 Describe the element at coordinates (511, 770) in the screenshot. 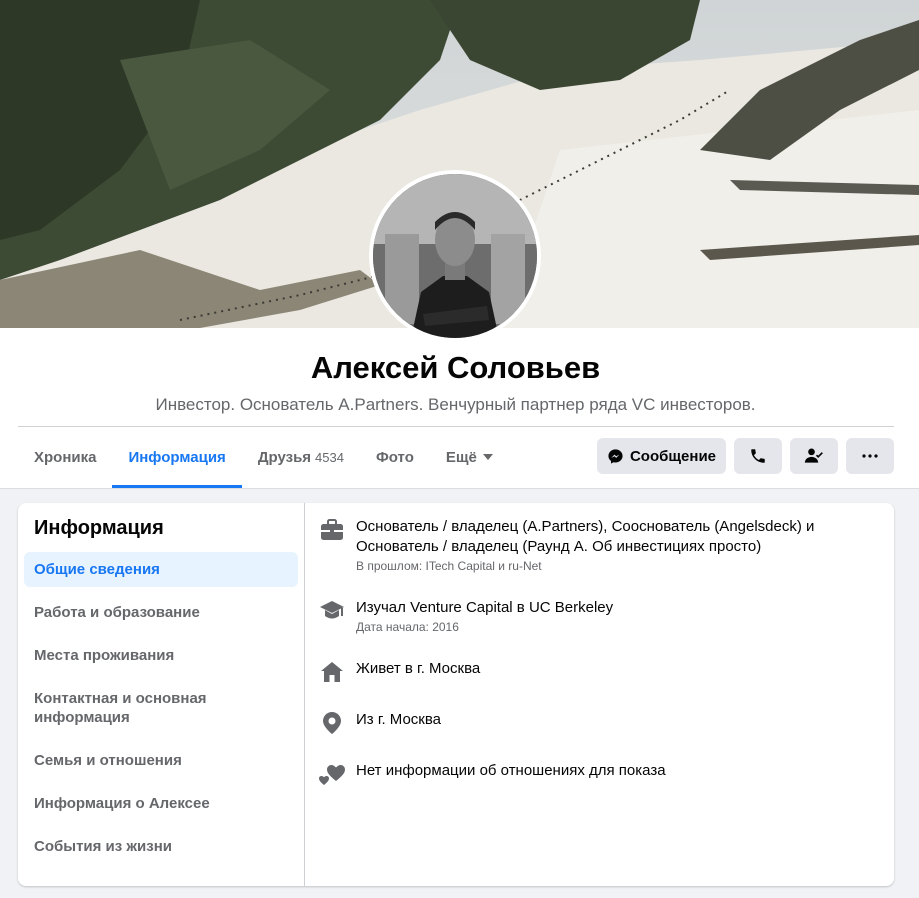

I see `relationship-text: Нет информации об отношениях для показа` at that location.